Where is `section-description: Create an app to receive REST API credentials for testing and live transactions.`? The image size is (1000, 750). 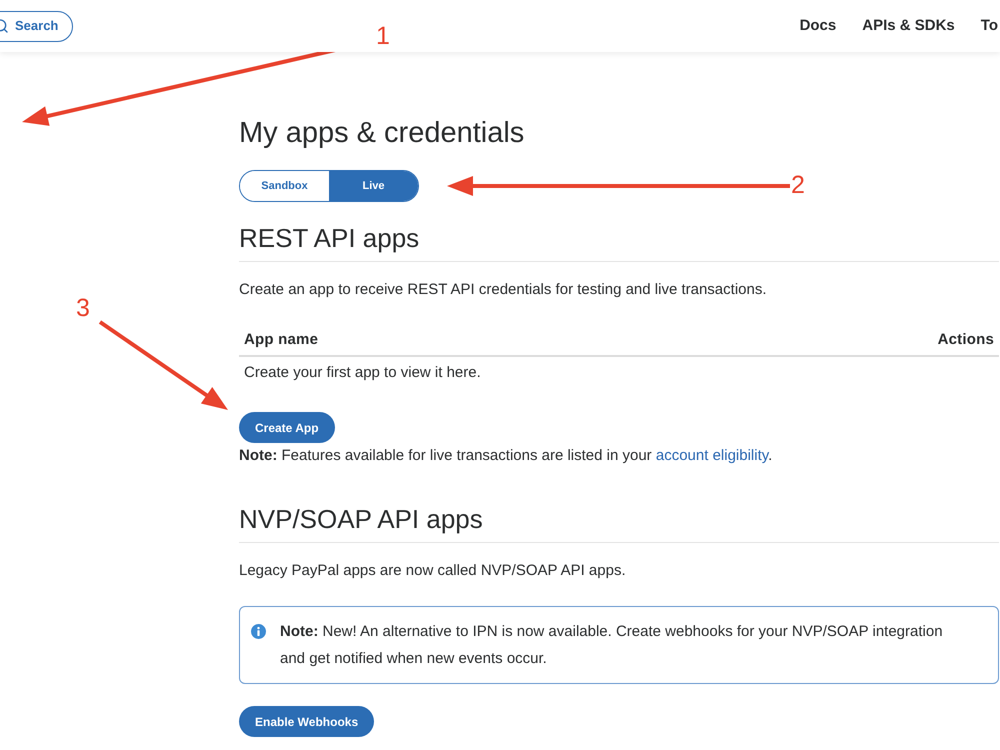 section-description: Create an app to receive REST API credentials for testing and live transactions. is located at coordinates (503, 290).